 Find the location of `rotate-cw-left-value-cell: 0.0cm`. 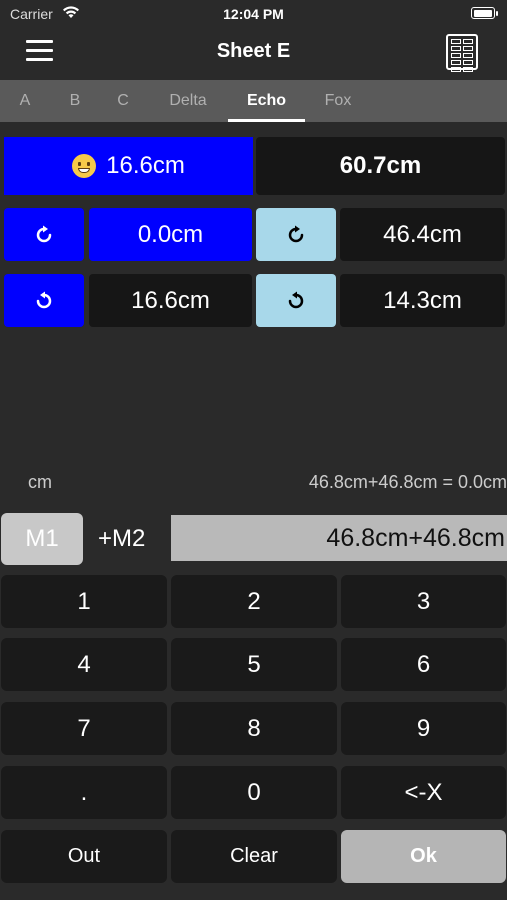

rotate-cw-left-value-cell: 0.0cm is located at coordinates (170, 234).